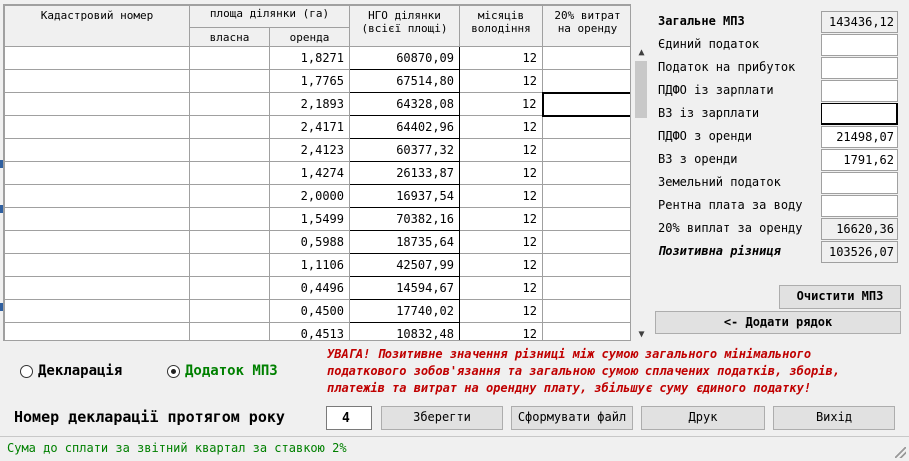  Describe the element at coordinates (404, 265) in the screenshot. I see `cell-ngo: 42507,99` at that location.